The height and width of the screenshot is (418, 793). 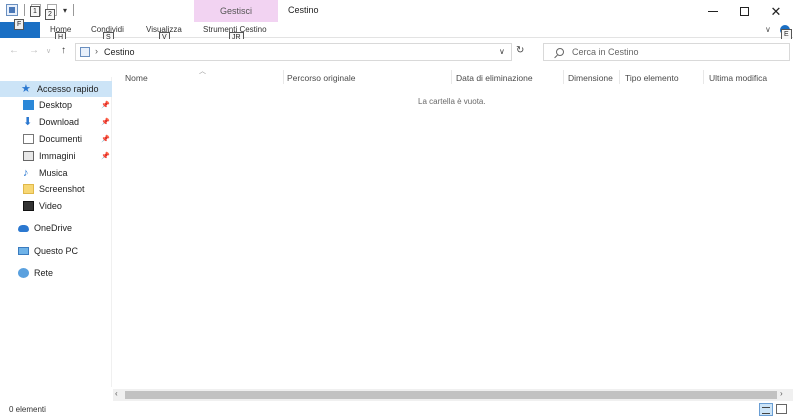 What do you see at coordinates (34, 50) in the screenshot?
I see `forward-arrow-icon: →` at bounding box center [34, 50].